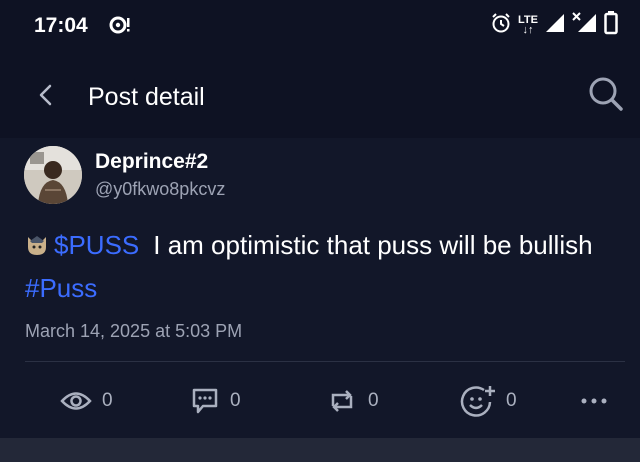  What do you see at coordinates (320, 450) in the screenshot?
I see `next-item-edge` at bounding box center [320, 450].